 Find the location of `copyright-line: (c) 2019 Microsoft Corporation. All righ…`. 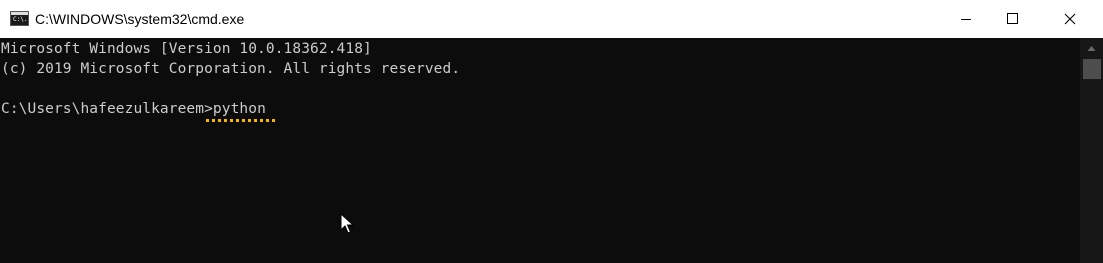

copyright-line: (c) 2019 Microsoft Corporation. All righ… is located at coordinates (231, 69).